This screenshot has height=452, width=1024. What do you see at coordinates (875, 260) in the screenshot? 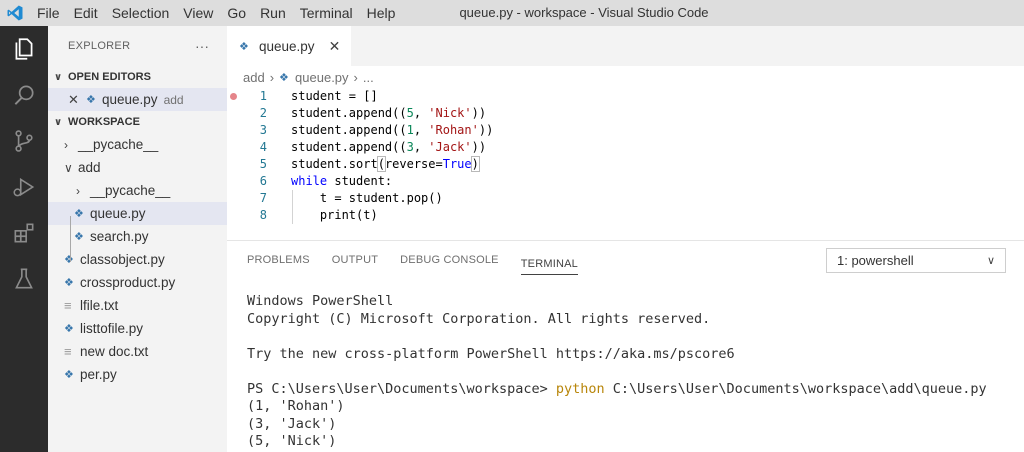
I see `terminal-select-value: 1: powershell` at bounding box center [875, 260].